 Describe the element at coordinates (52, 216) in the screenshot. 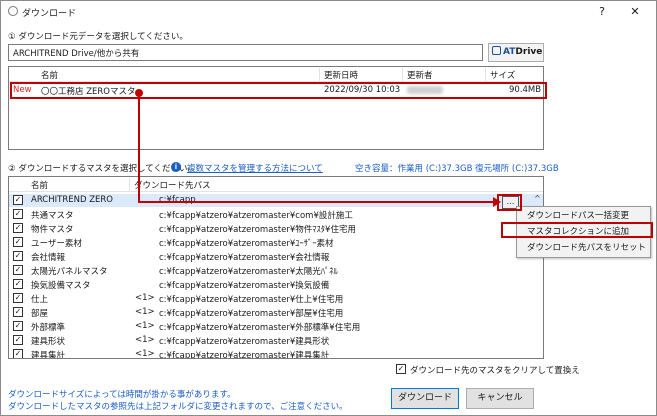

I see `master-name: 共通マスタ` at that location.